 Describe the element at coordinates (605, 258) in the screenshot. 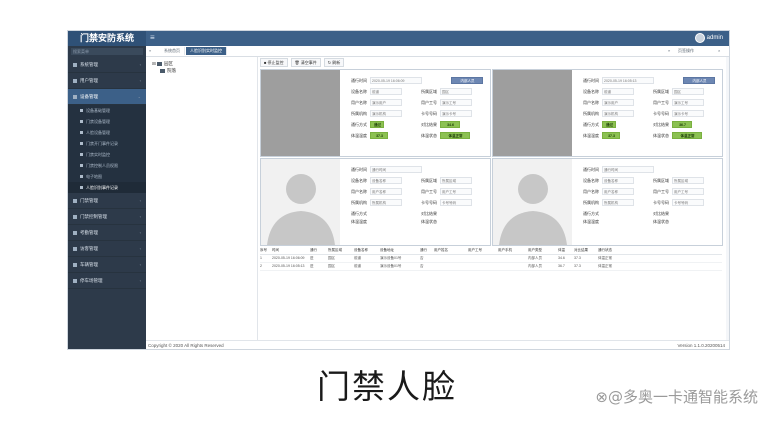

I see `table-cell: 体温正常` at that location.